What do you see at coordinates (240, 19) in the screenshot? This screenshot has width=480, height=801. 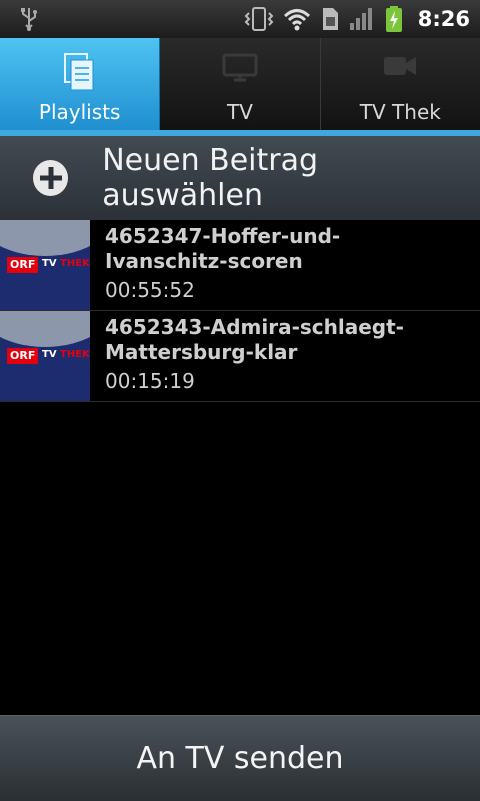 I see `status-bar: 8:26` at bounding box center [240, 19].